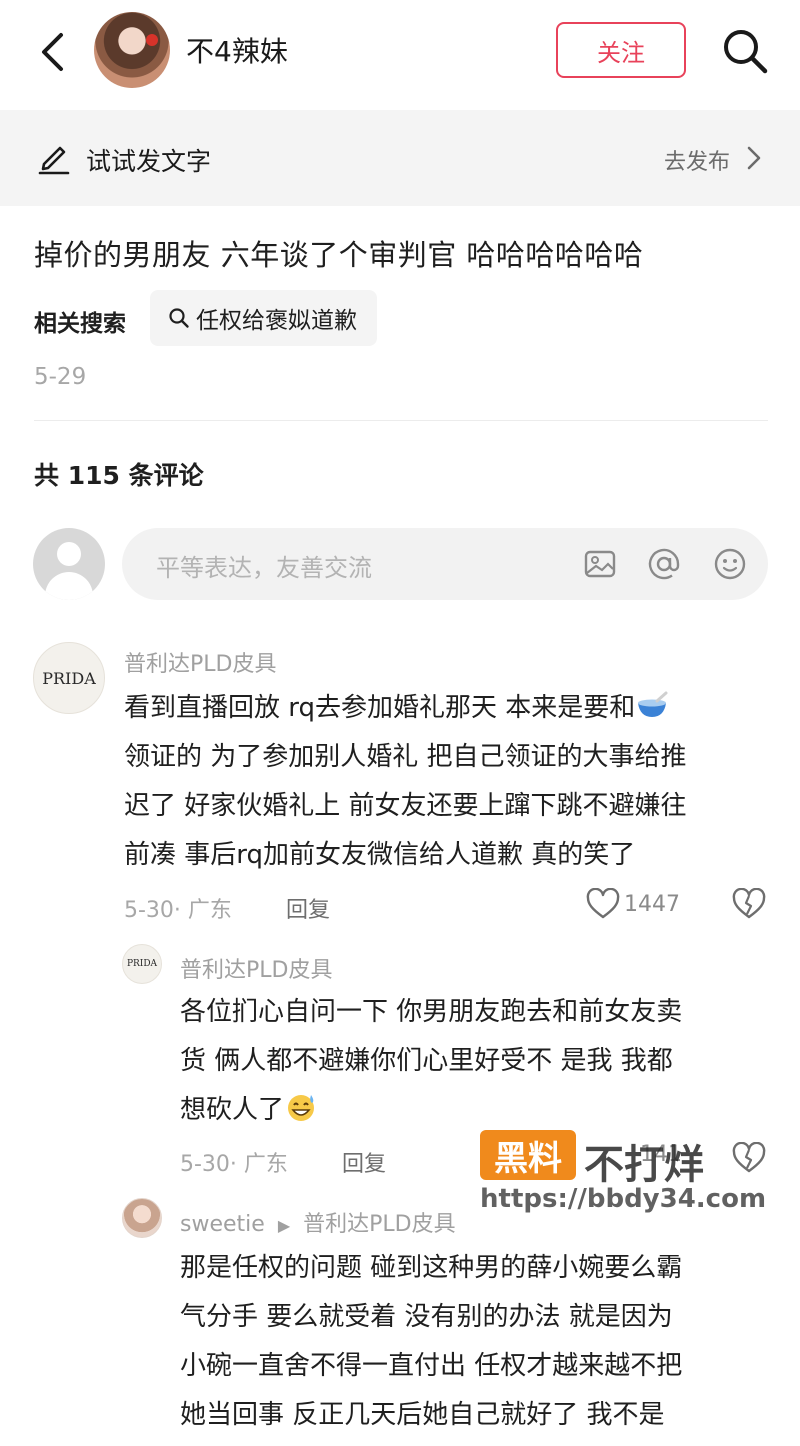 The width and height of the screenshot is (800, 1446). I want to click on post-caption: 掉价的男朋友 六年谈了个审判官 哈哈哈哈哈哈, so click(339, 255).